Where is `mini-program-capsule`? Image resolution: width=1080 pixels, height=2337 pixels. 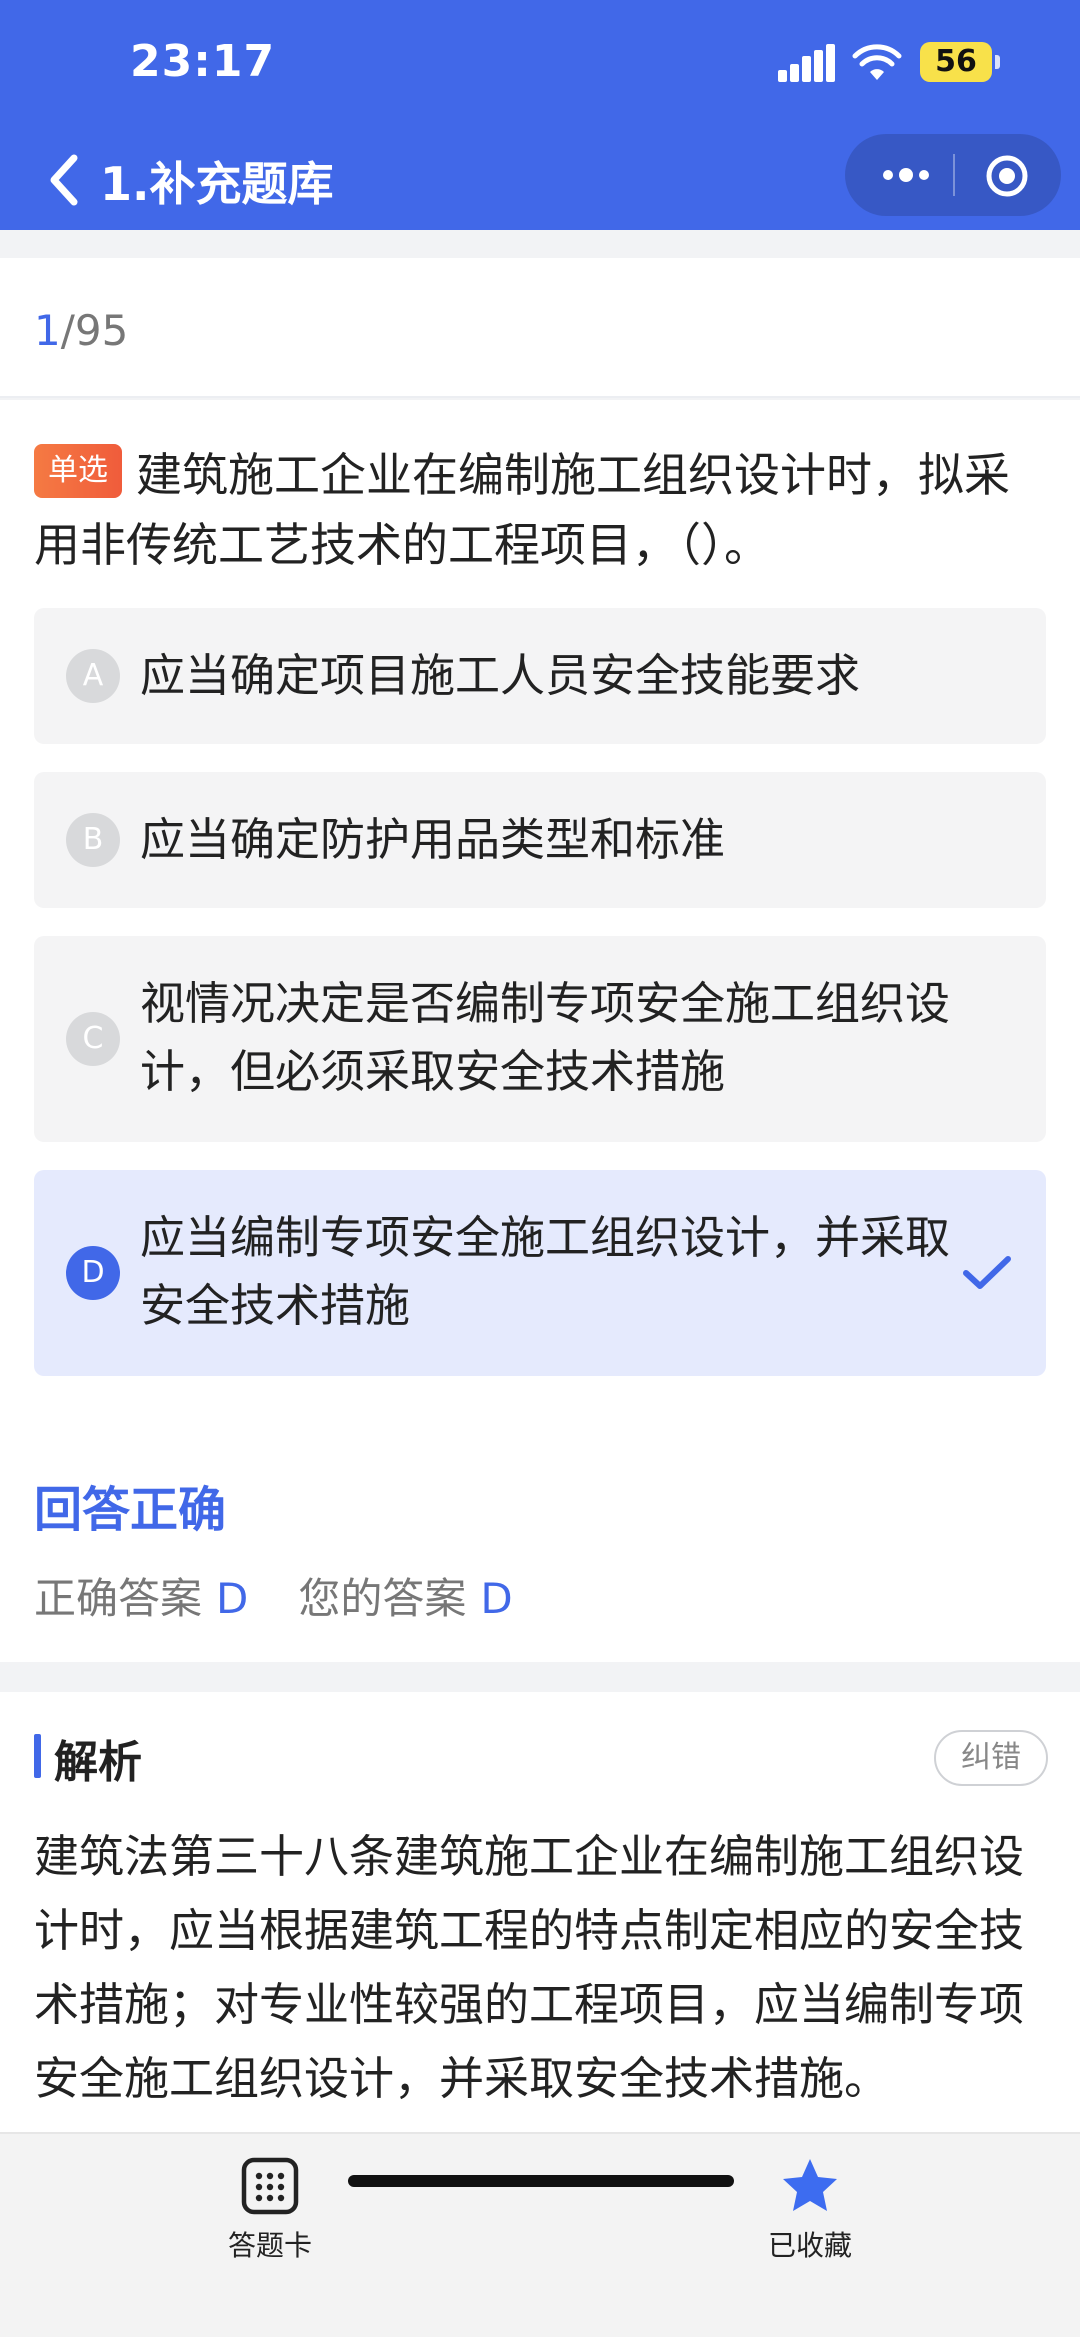 mini-program-capsule is located at coordinates (953, 175).